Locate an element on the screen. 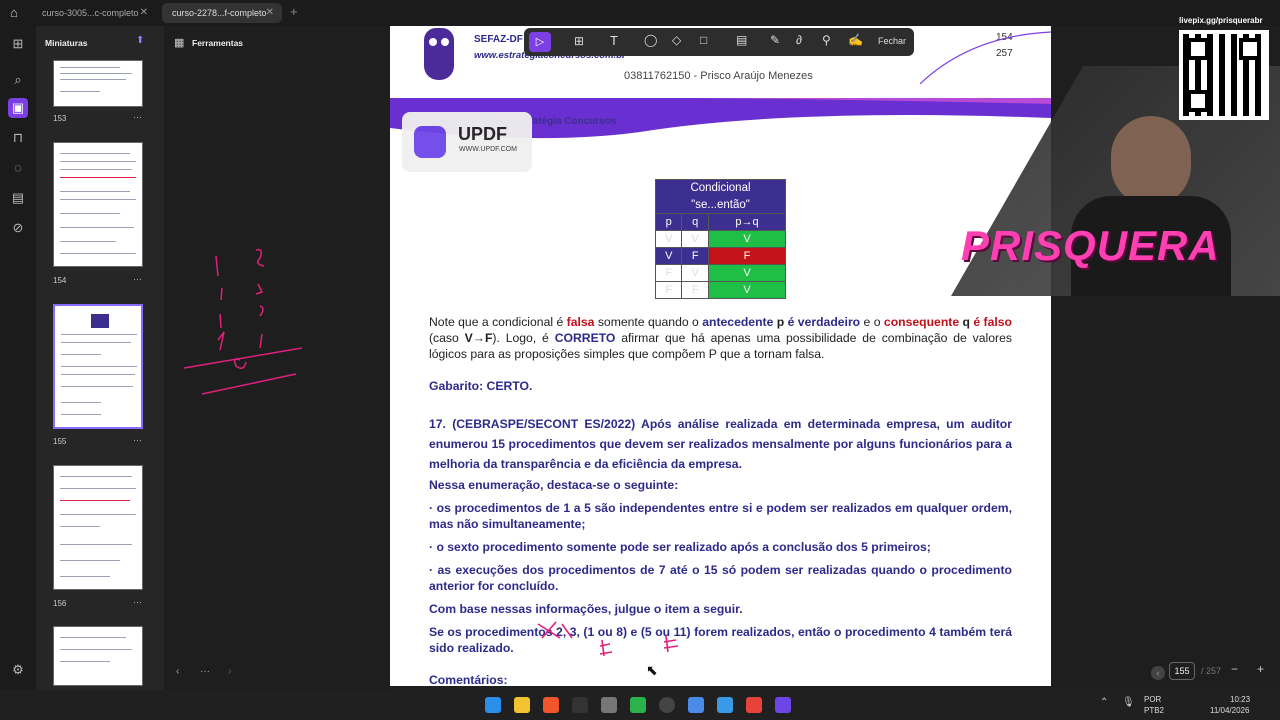 The height and width of the screenshot is (720, 1280). tools-icon: ▦ is located at coordinates (179, 43).